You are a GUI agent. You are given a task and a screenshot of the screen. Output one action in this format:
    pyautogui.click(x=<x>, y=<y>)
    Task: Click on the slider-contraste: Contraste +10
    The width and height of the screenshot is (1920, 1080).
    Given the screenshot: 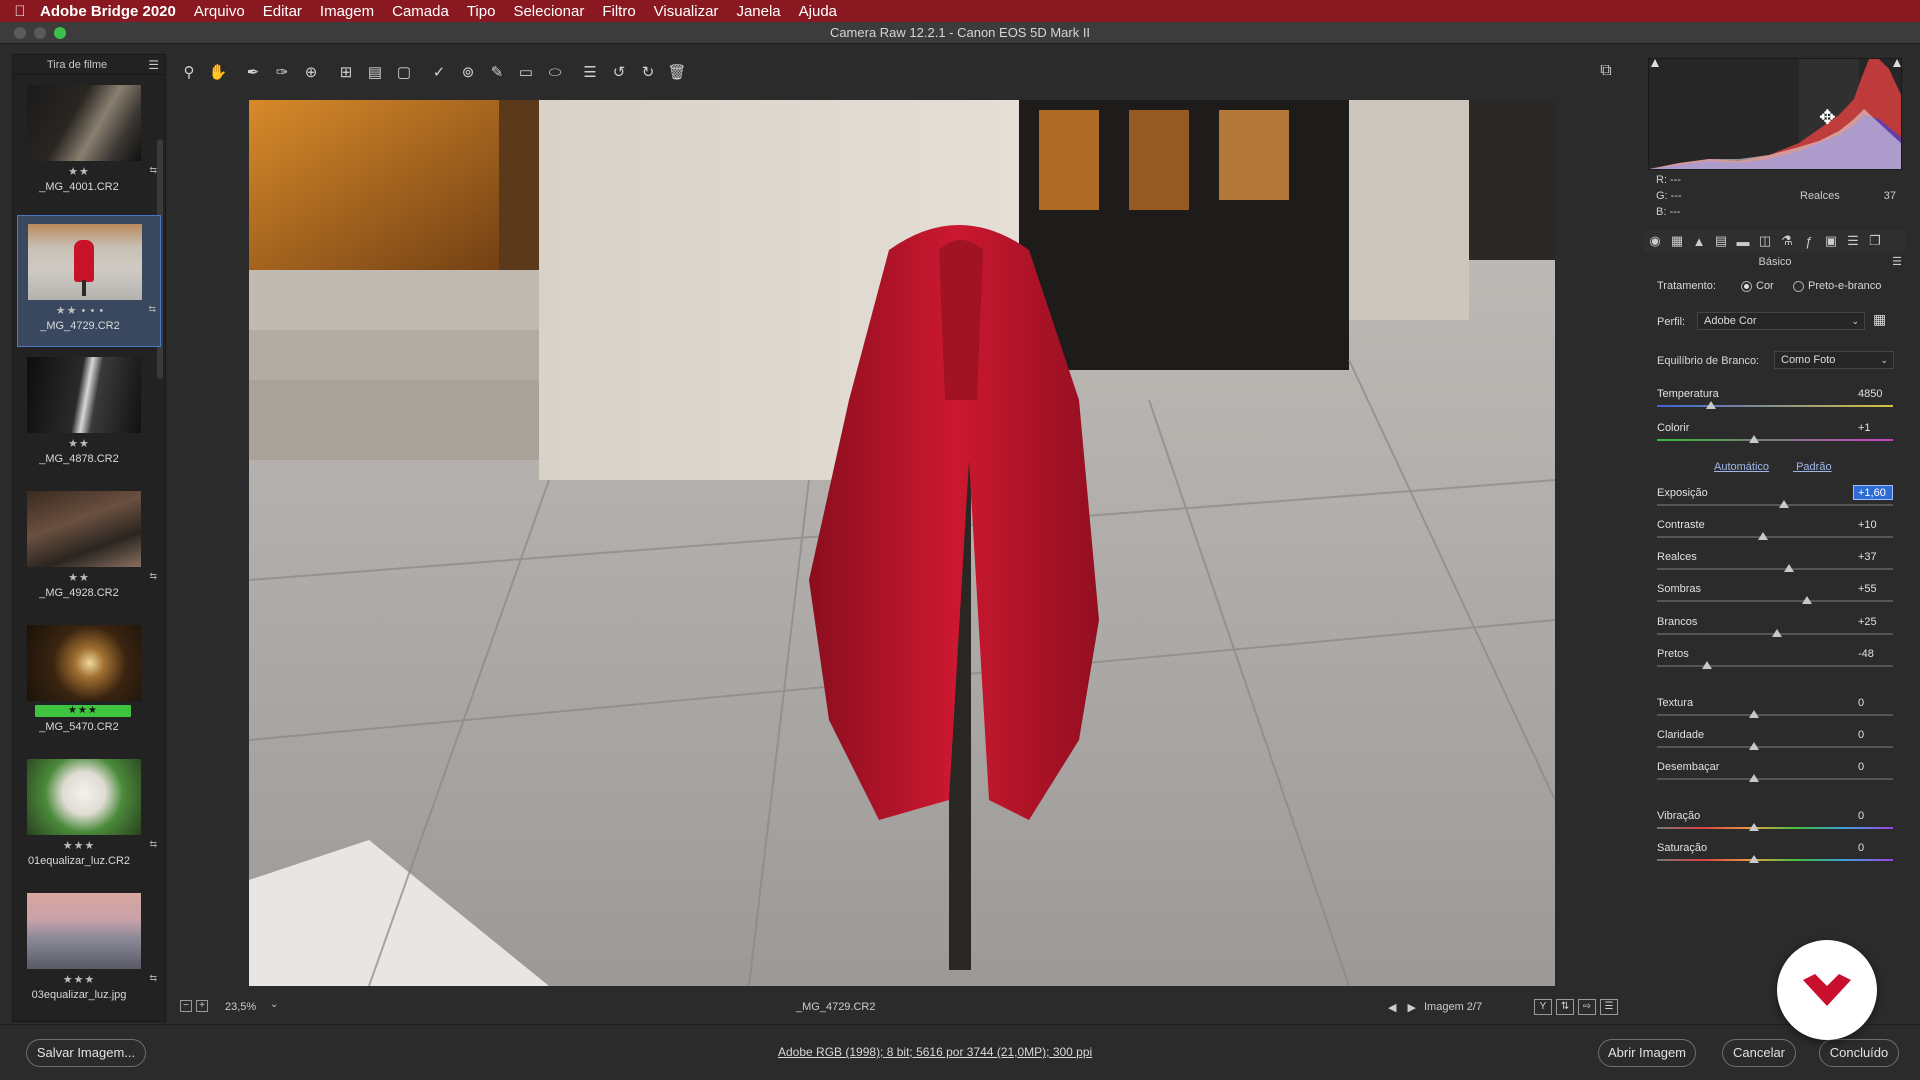 What is the action you would take?
    pyautogui.click(x=1775, y=535)
    